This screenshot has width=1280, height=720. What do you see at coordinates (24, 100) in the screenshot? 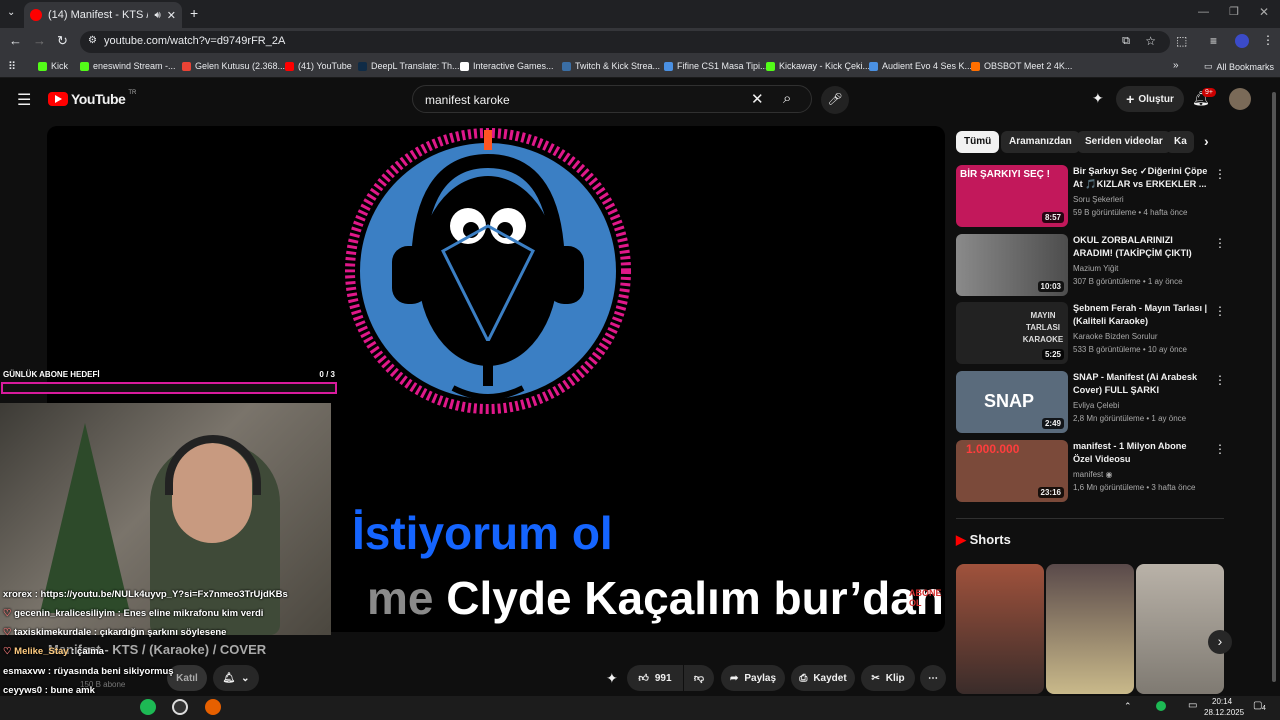
I see `hamburger-menu-icon: ☰` at bounding box center [24, 100].